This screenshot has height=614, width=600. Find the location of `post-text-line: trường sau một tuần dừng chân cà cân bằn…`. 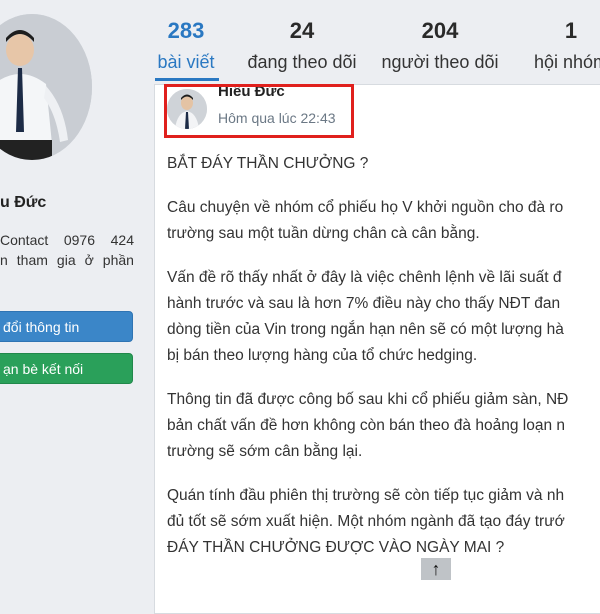

post-text-line: trường sau một tuần dừng chân cà cân bằn… is located at coordinates (323, 233).